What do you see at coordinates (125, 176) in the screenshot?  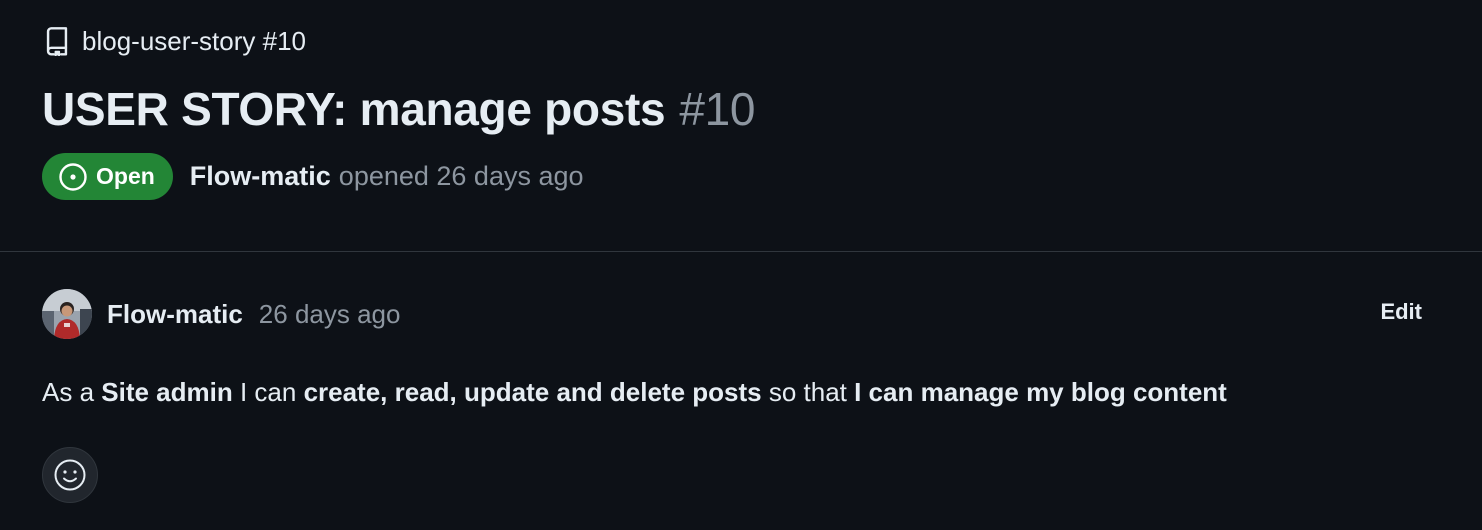 I see `status-label: Open` at bounding box center [125, 176].